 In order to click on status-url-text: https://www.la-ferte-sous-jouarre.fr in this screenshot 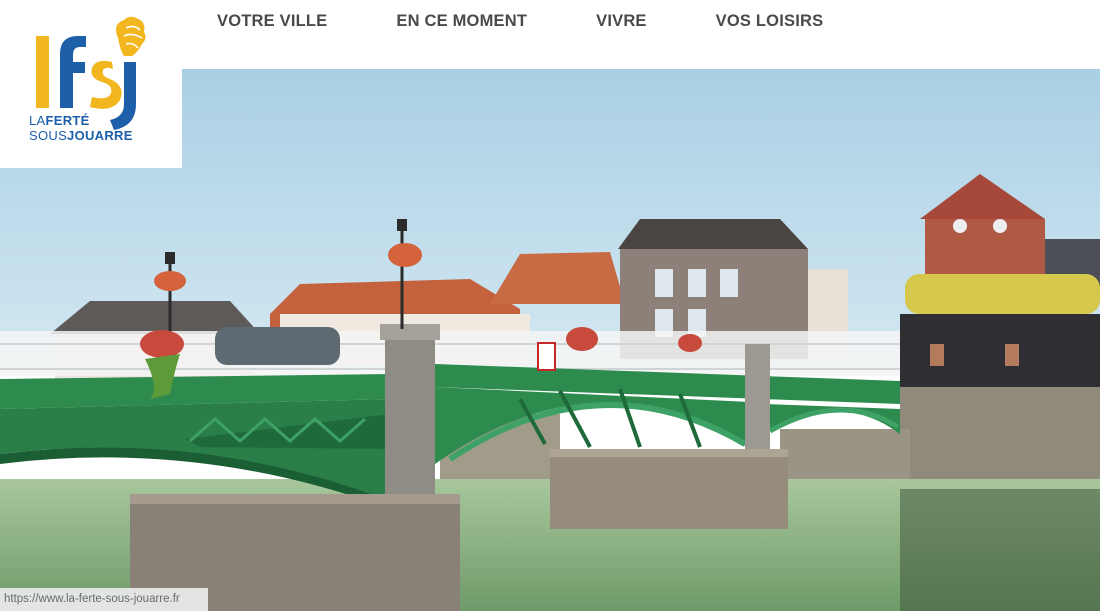, I will do `click(92, 599)`.